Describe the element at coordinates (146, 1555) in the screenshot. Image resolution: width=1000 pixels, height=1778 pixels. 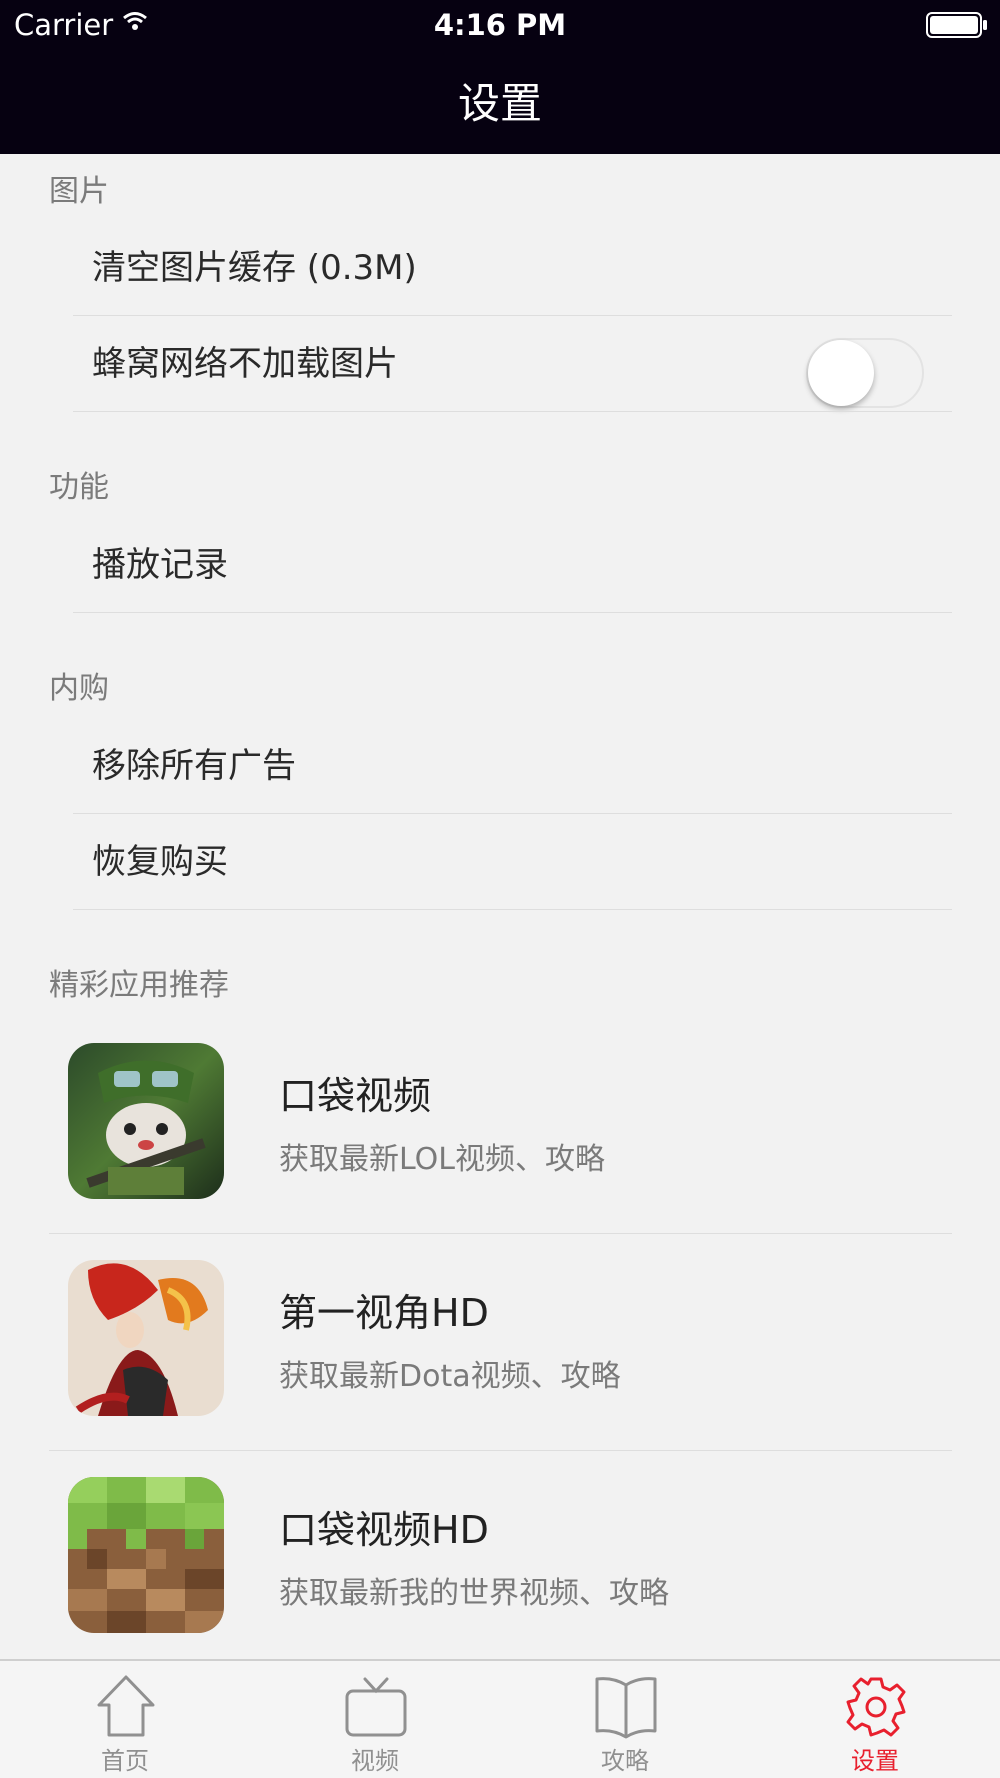
I see `pocket-video-hd-app-icon` at that location.